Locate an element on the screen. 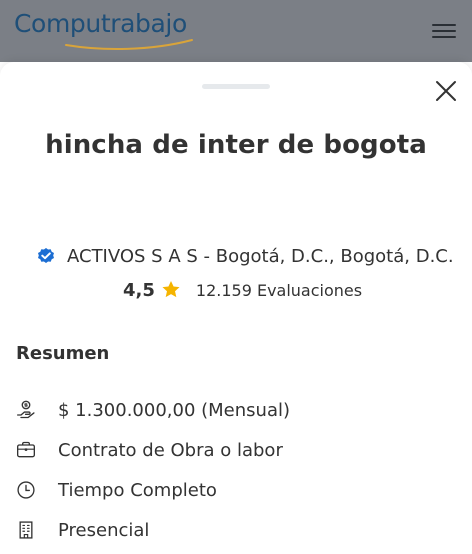 The width and height of the screenshot is (472, 554). schedule-text: Tiempo Completo is located at coordinates (137, 490).